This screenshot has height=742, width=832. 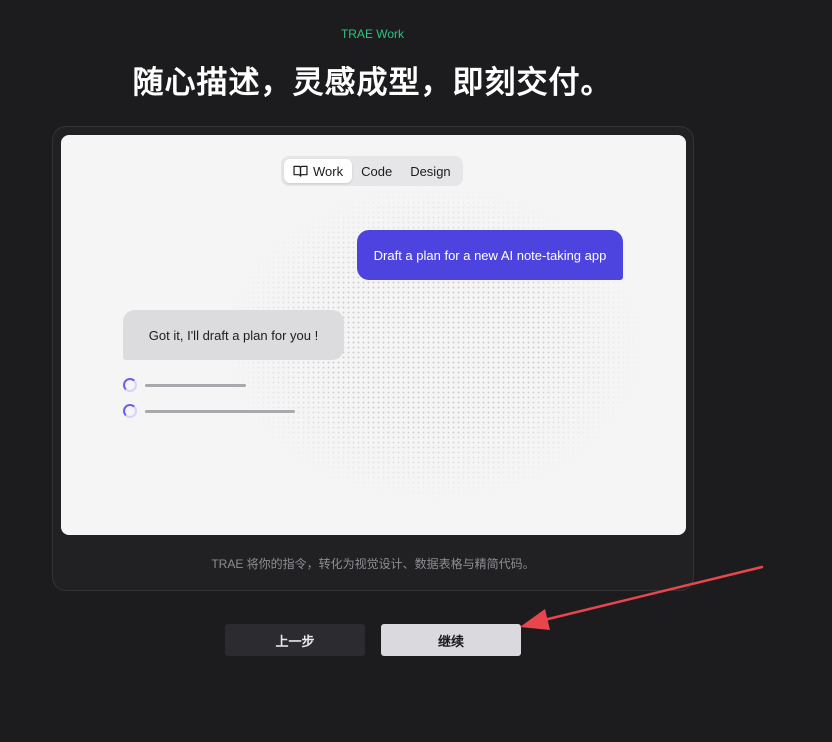 I want to click on mode-tab-code: Code, so click(x=376, y=171).